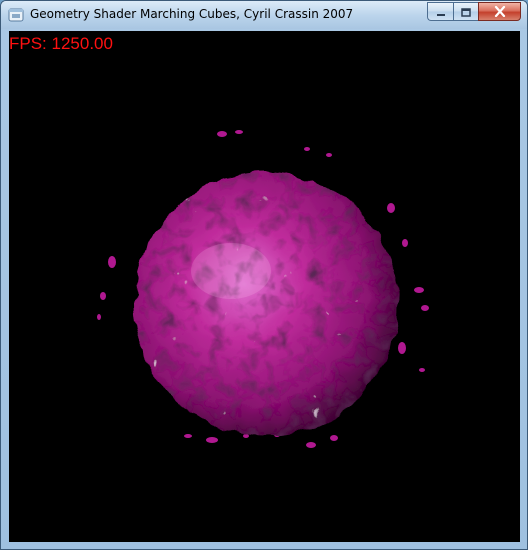 Image resolution: width=528 pixels, height=550 pixels. I want to click on minimize-button, so click(440, 11).